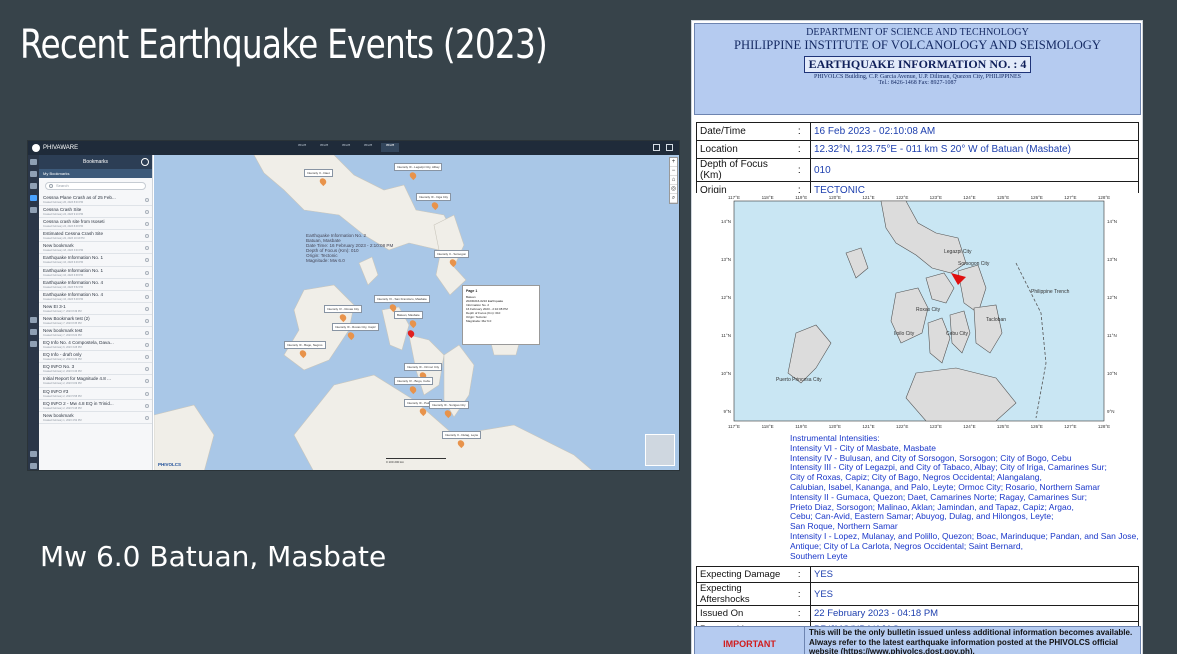 The height and width of the screenshot is (654, 1177). What do you see at coordinates (673, 198) in the screenshot?
I see `search-icon: ⌕` at bounding box center [673, 198].